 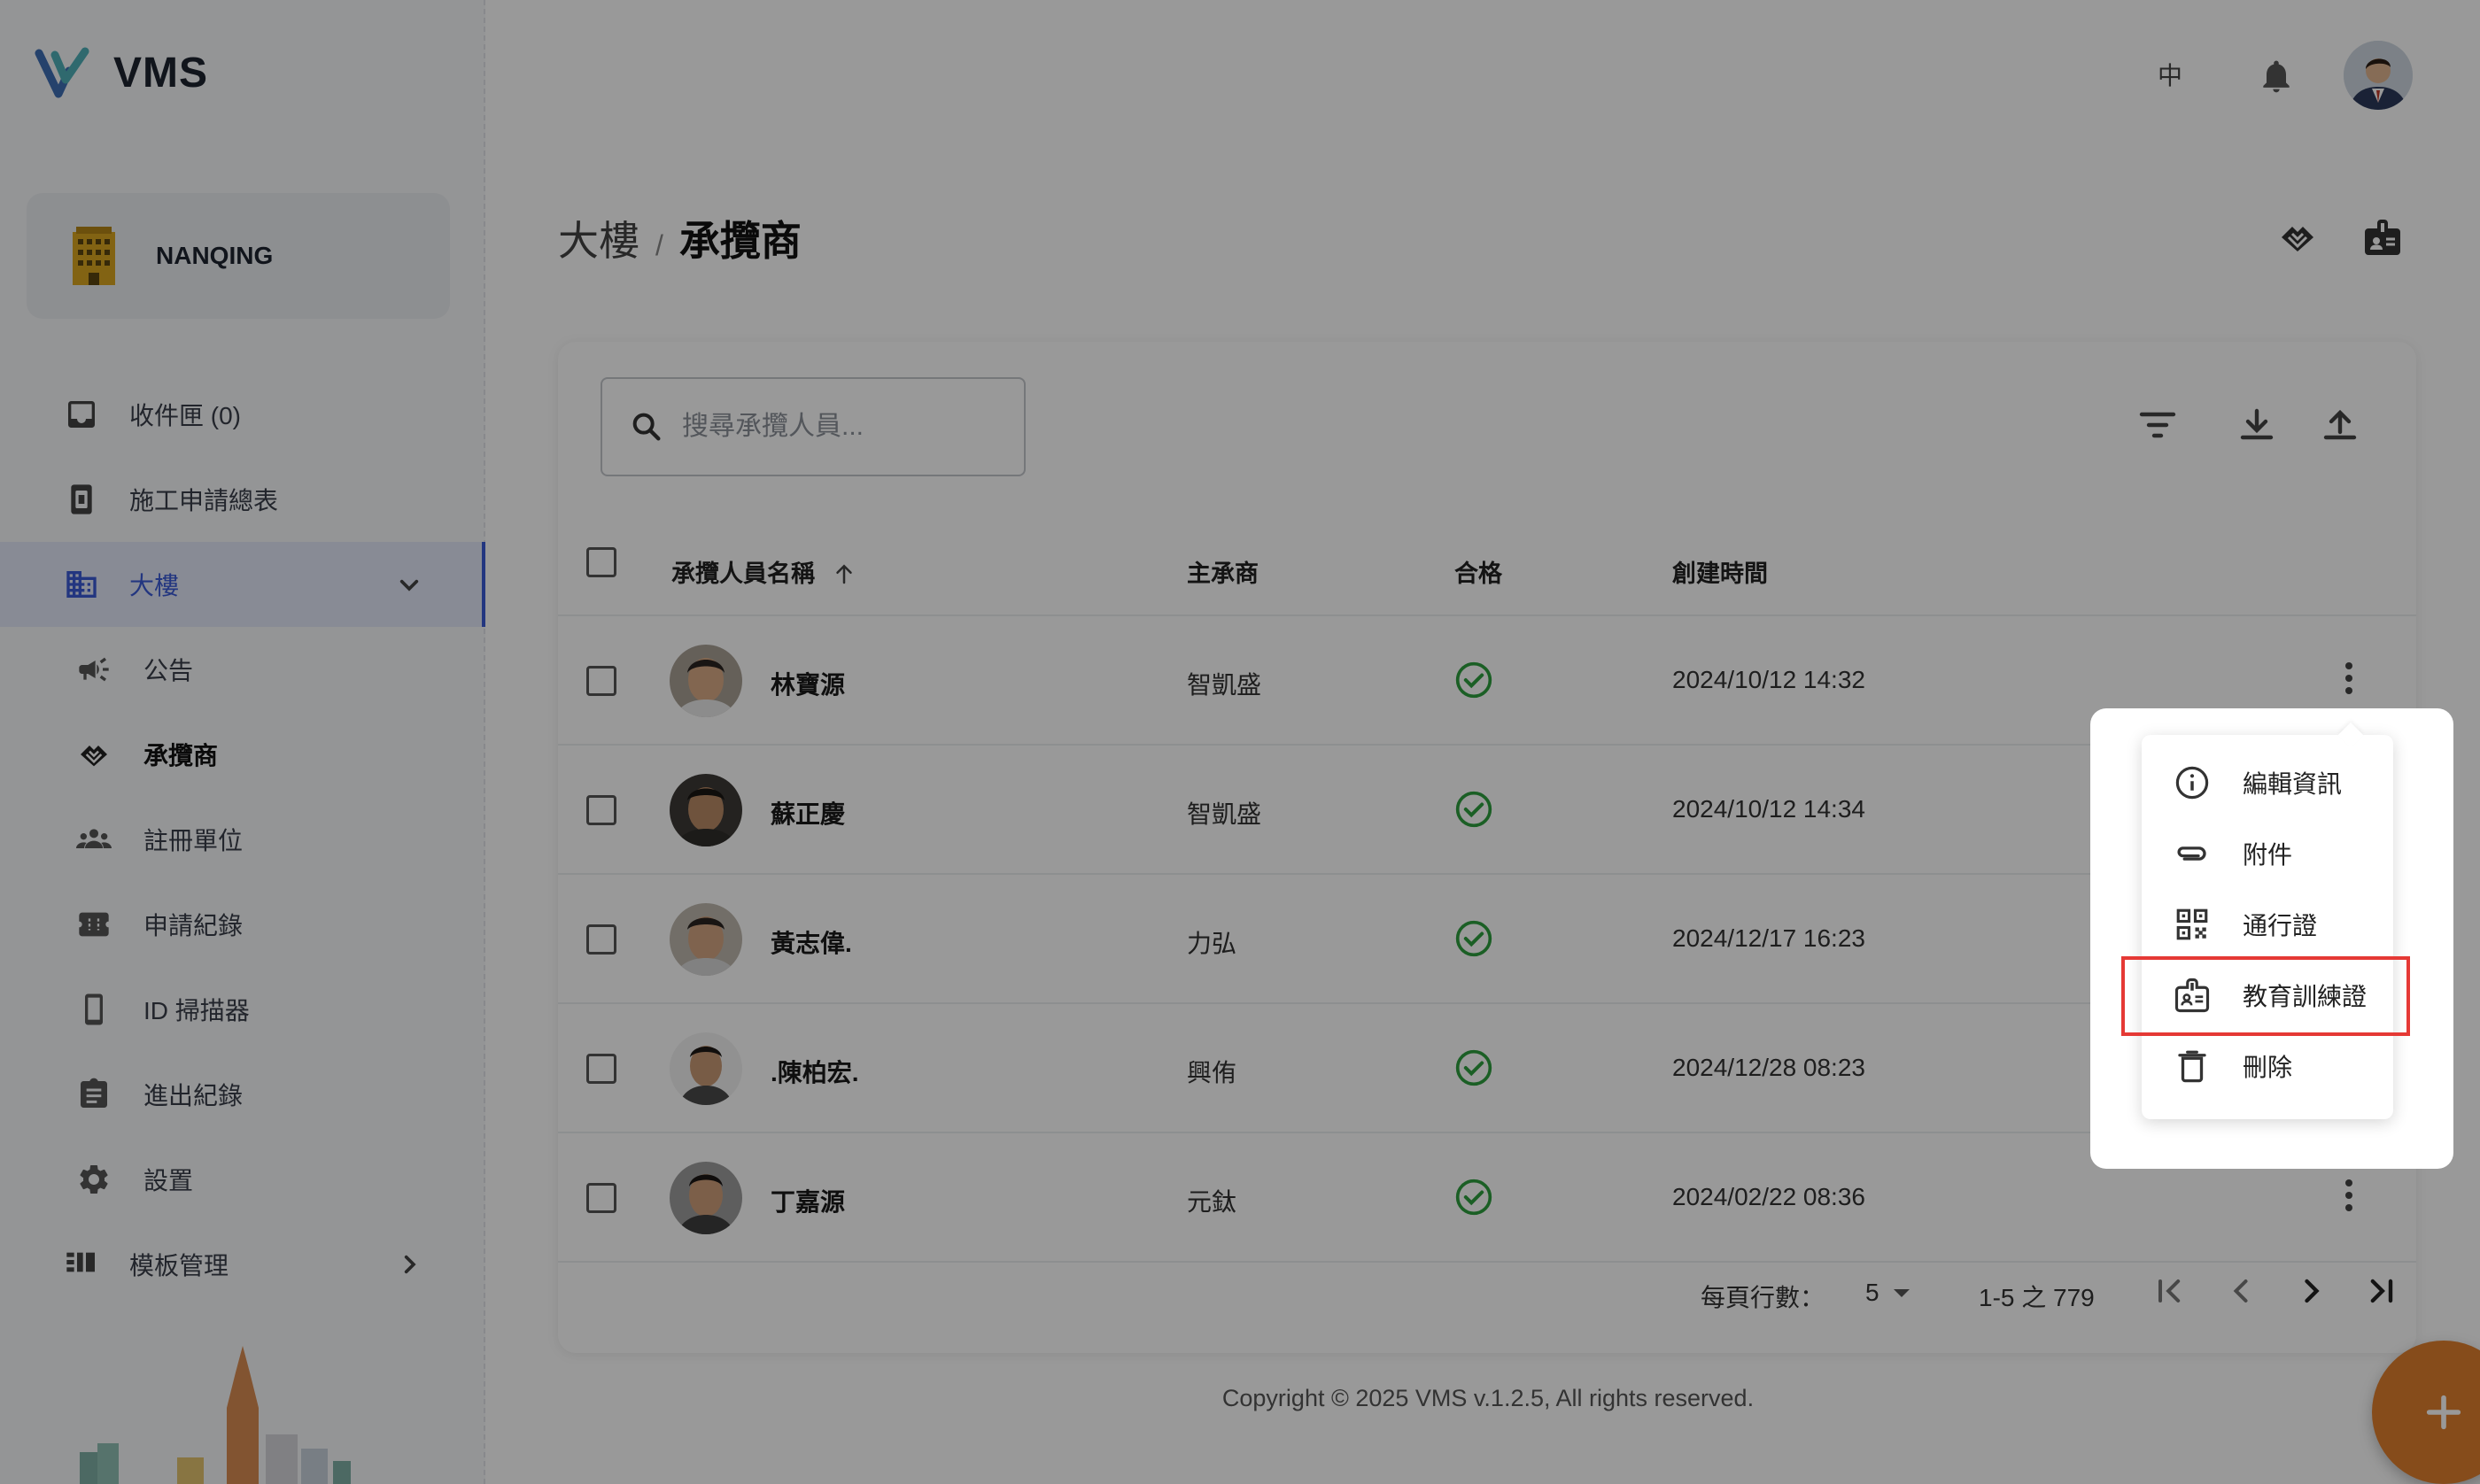 I want to click on paperclip-icon, so click(x=2192, y=853).